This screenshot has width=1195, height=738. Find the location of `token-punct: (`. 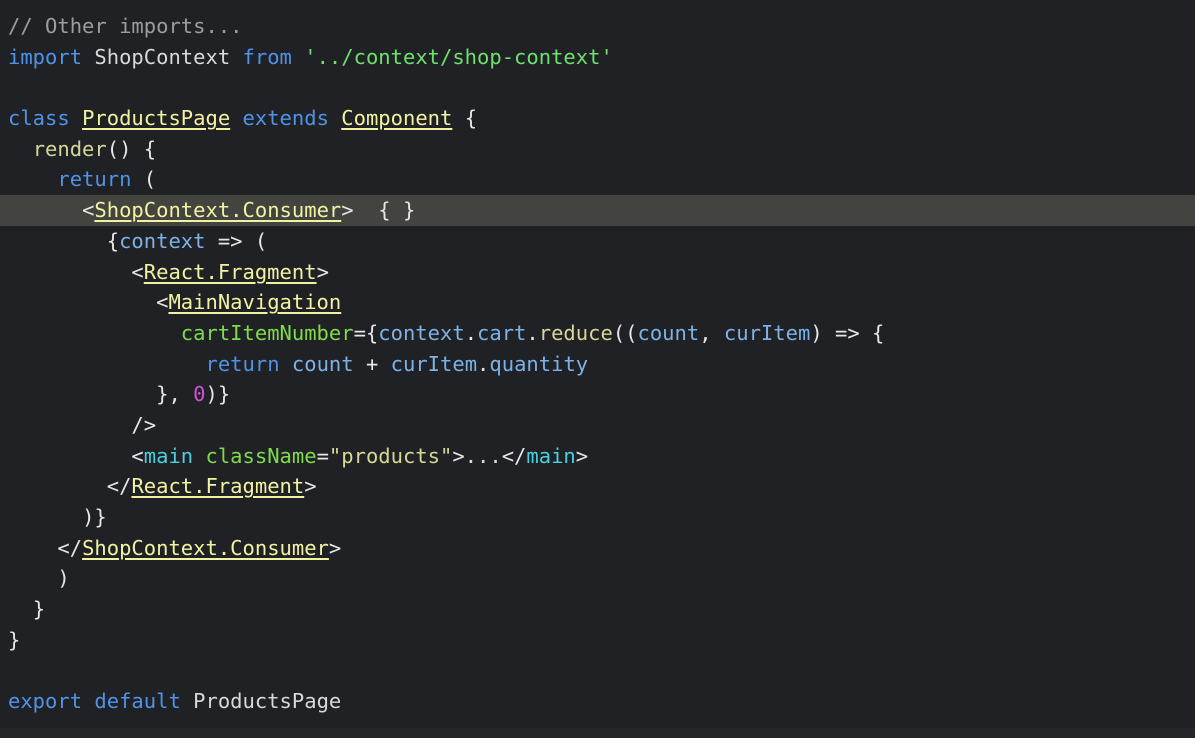

token-punct: ( is located at coordinates (144, 179).